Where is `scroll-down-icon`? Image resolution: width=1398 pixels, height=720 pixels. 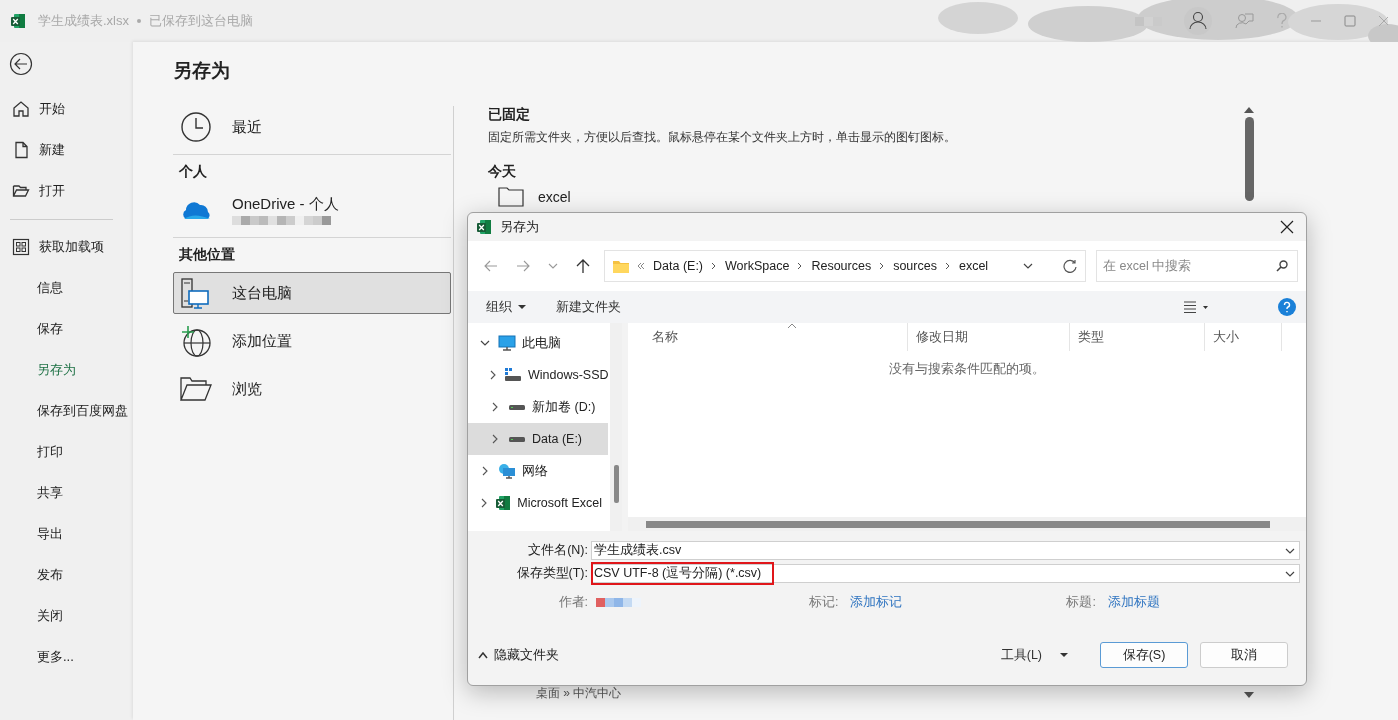
scroll-down-icon is located at coordinates (1249, 695).